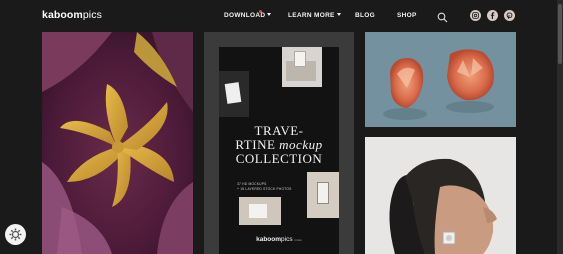  Describe the element at coordinates (298, 240) in the screenshot. I see `poster-logo-suffix: mmm` at that location.